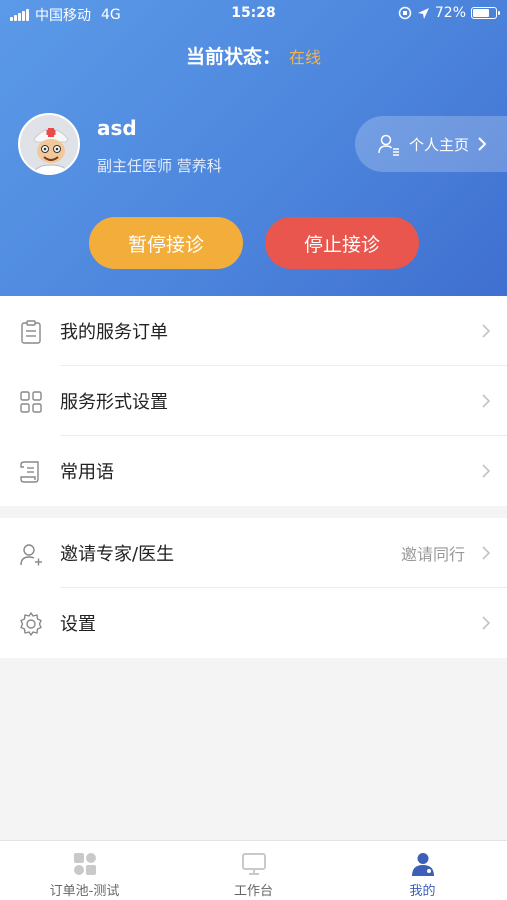  Describe the element at coordinates (450, 13) in the screenshot. I see `battery-percent: 72%` at that location.